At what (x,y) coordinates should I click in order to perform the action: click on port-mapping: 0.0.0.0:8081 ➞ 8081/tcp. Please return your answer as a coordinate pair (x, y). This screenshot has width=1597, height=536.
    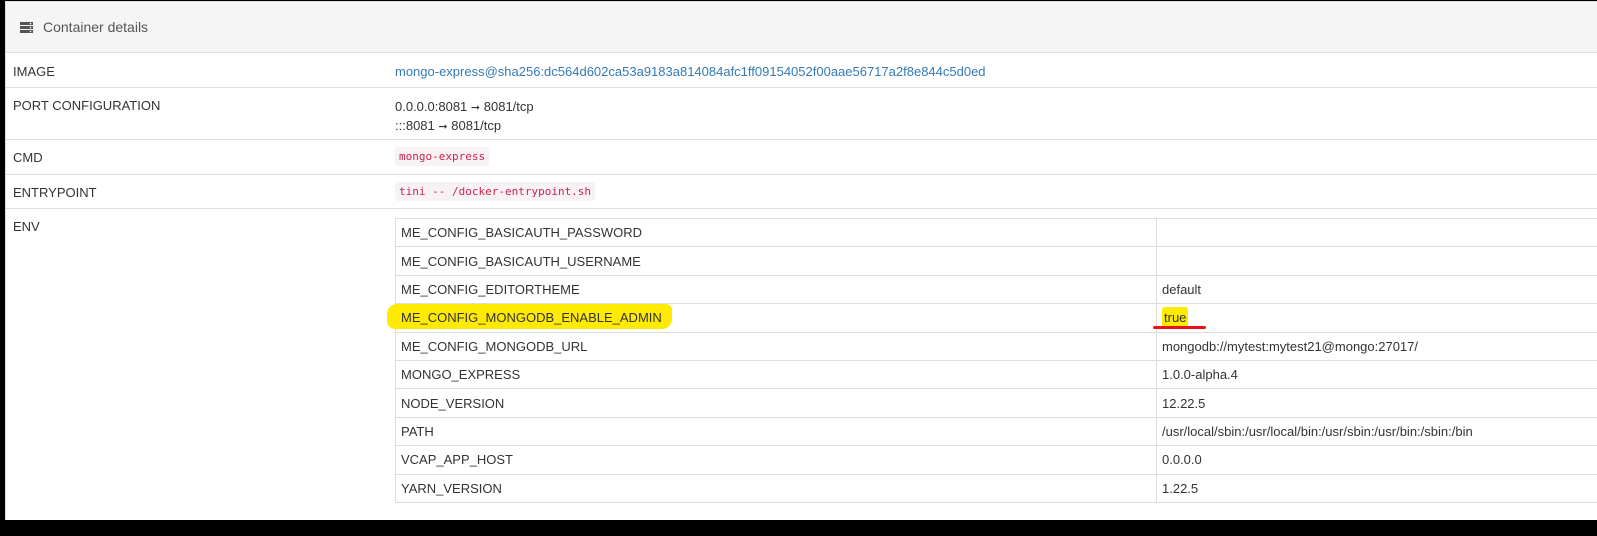
    Looking at the image, I should click on (464, 107).